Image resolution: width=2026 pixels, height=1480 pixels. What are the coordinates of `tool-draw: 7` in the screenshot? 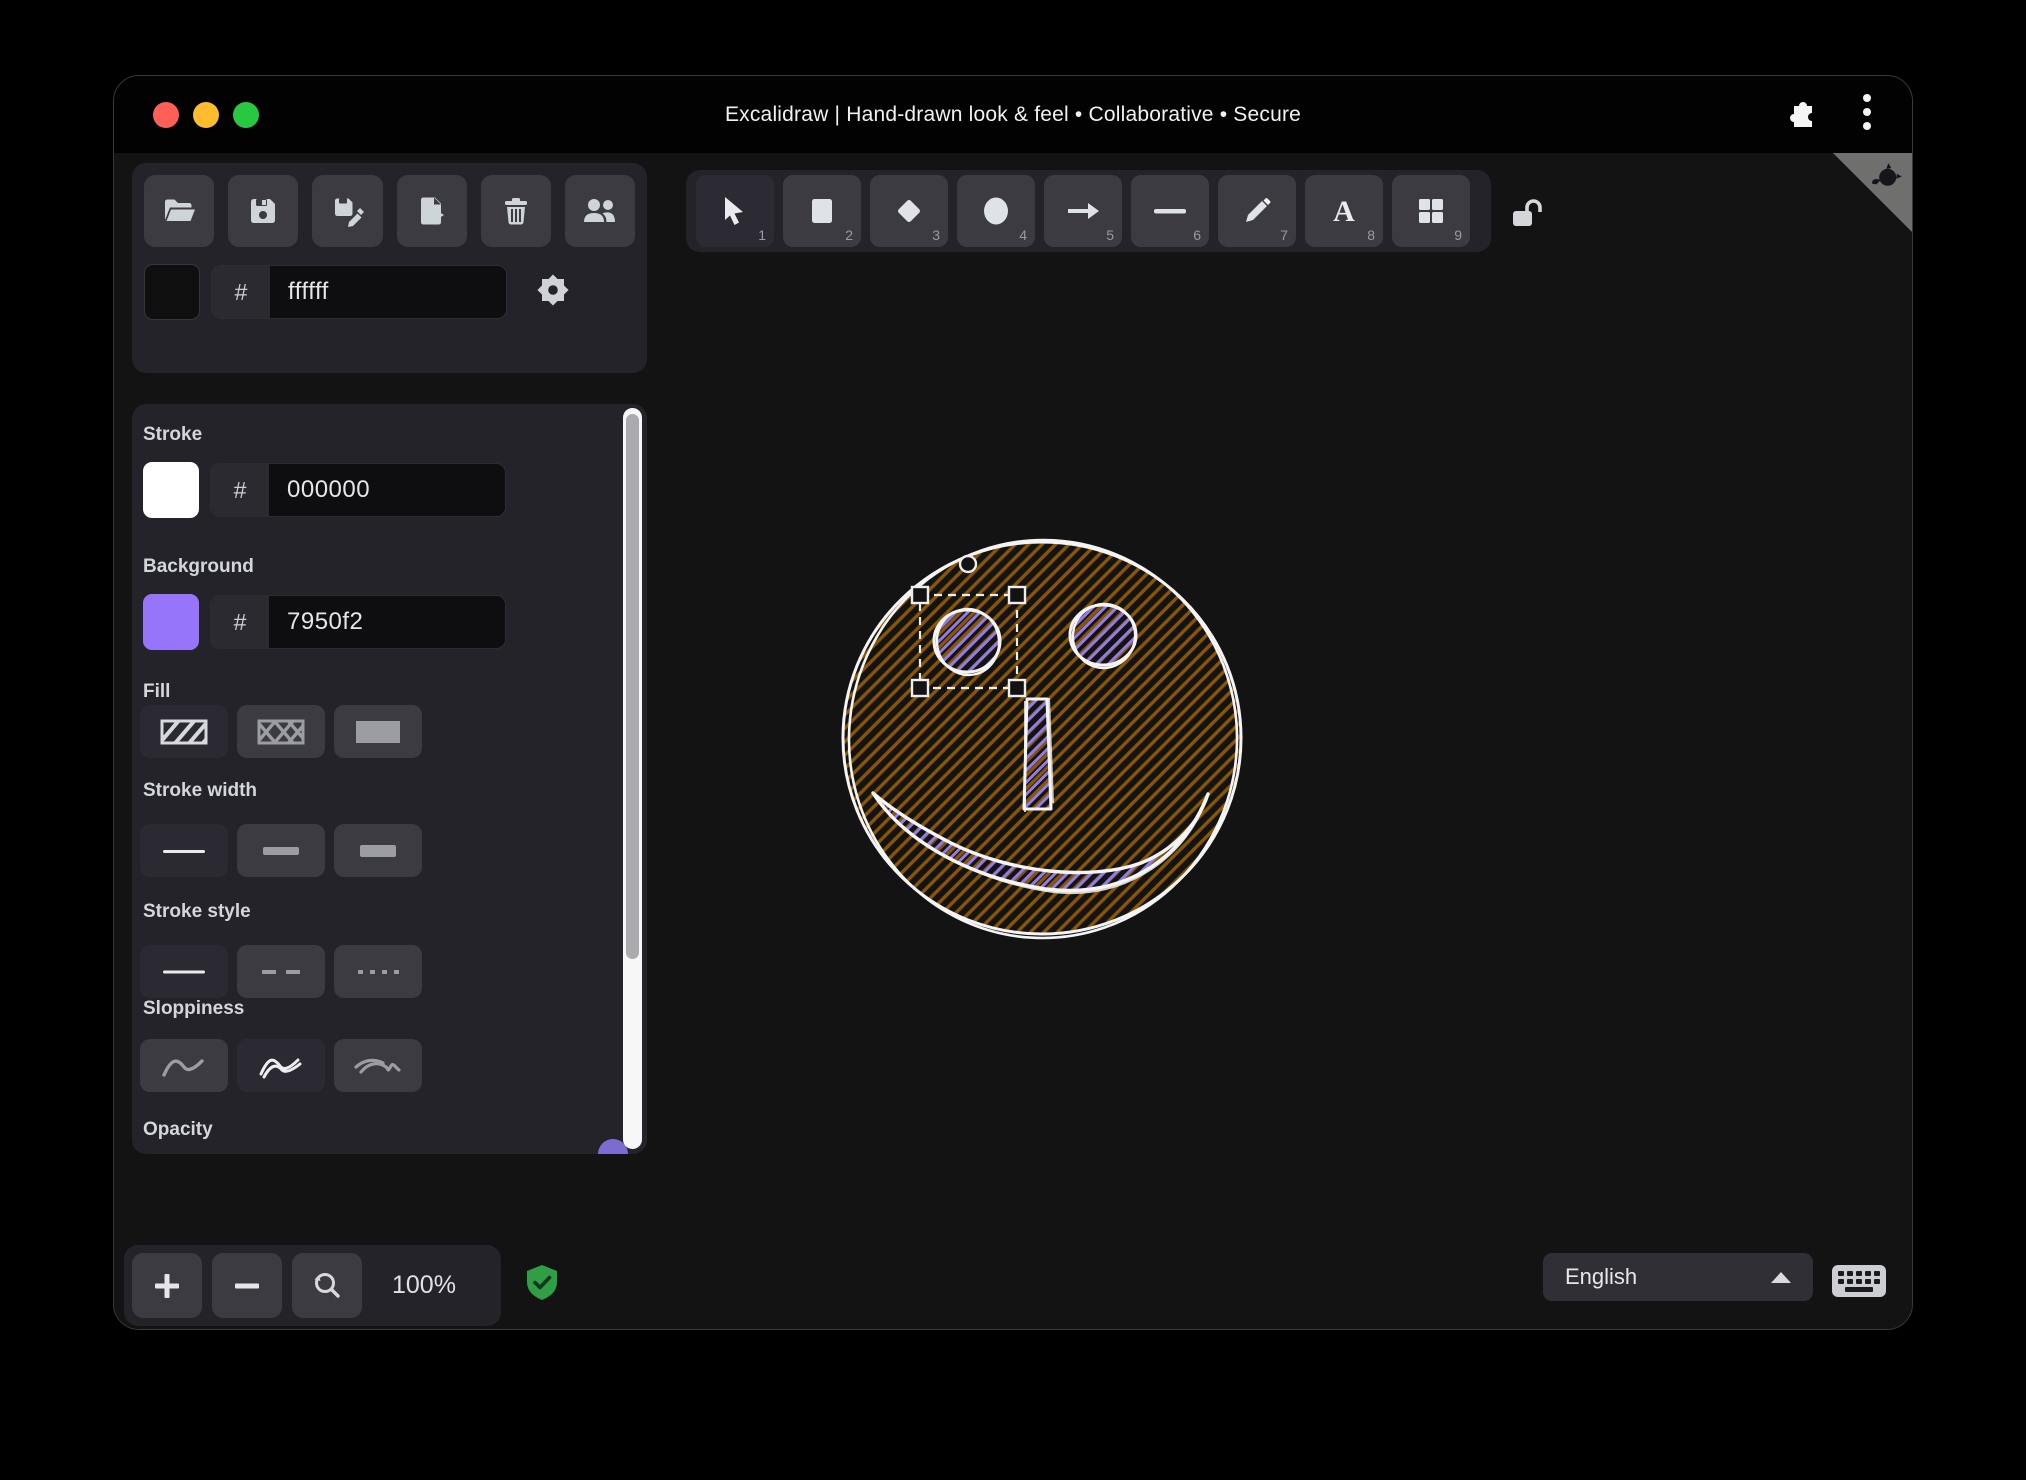 It's located at (1257, 211).